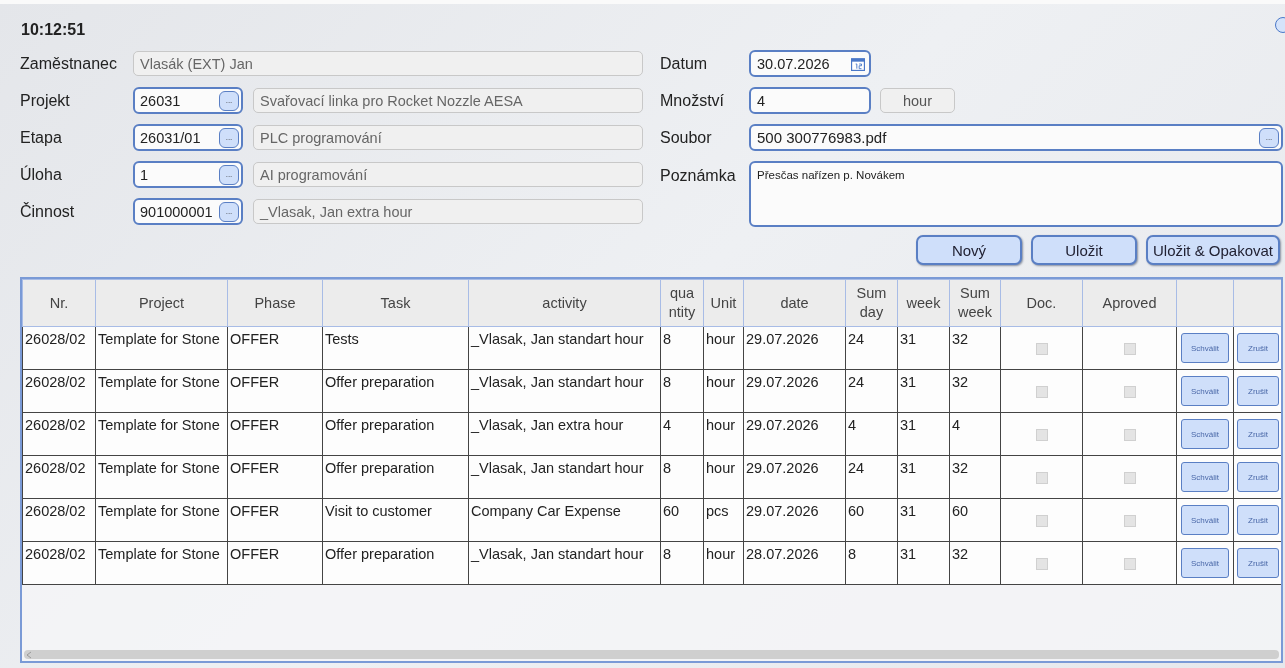 This screenshot has height=668, width=1285. Describe the element at coordinates (969, 250) in the screenshot. I see `action-button: Nový` at that location.